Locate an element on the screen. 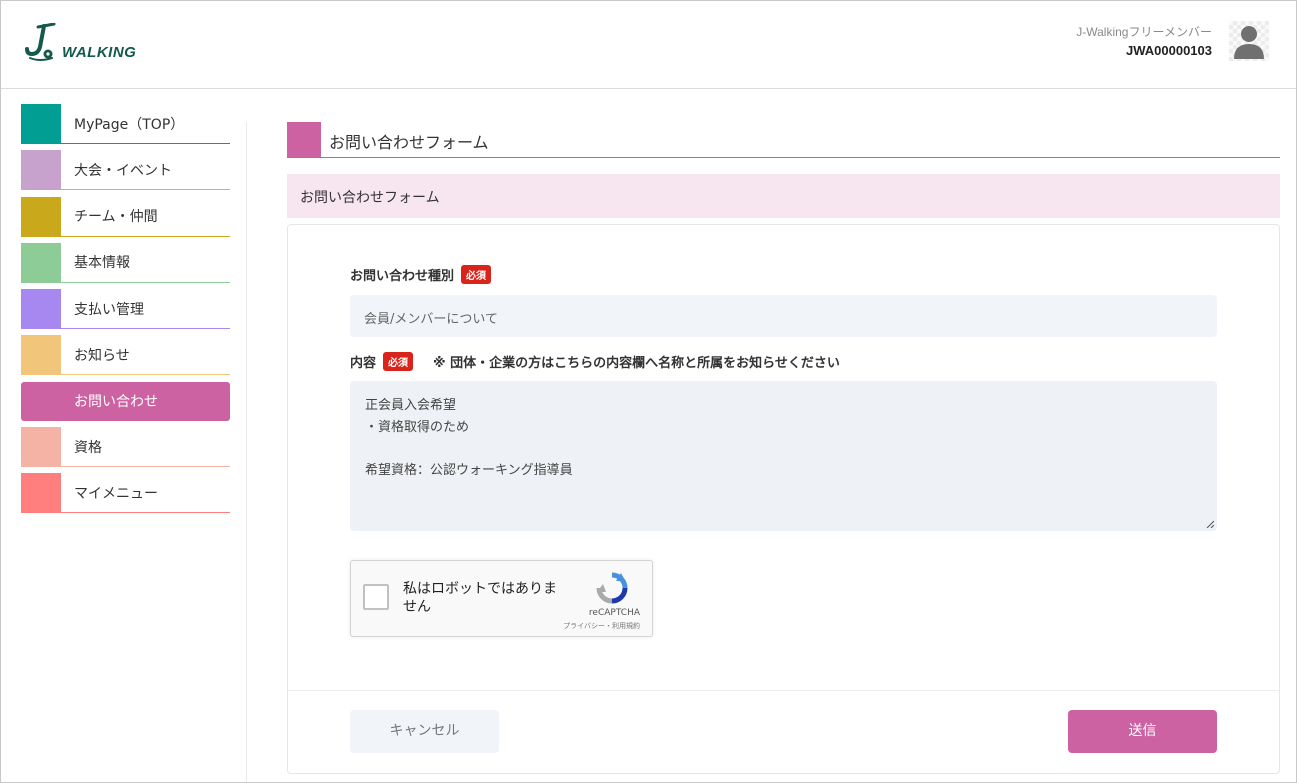 Image resolution: width=1297 pixels, height=783 pixels. recaptcha-widget: 私はロボットではありません reCAPTCHA プライバシー・利用規約 is located at coordinates (501, 598).